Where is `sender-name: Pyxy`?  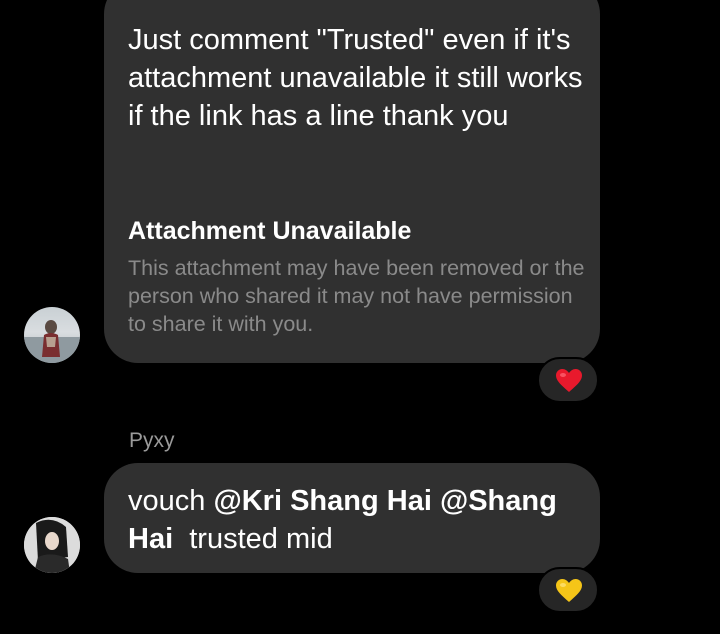
sender-name: Pyxy is located at coordinates (152, 440).